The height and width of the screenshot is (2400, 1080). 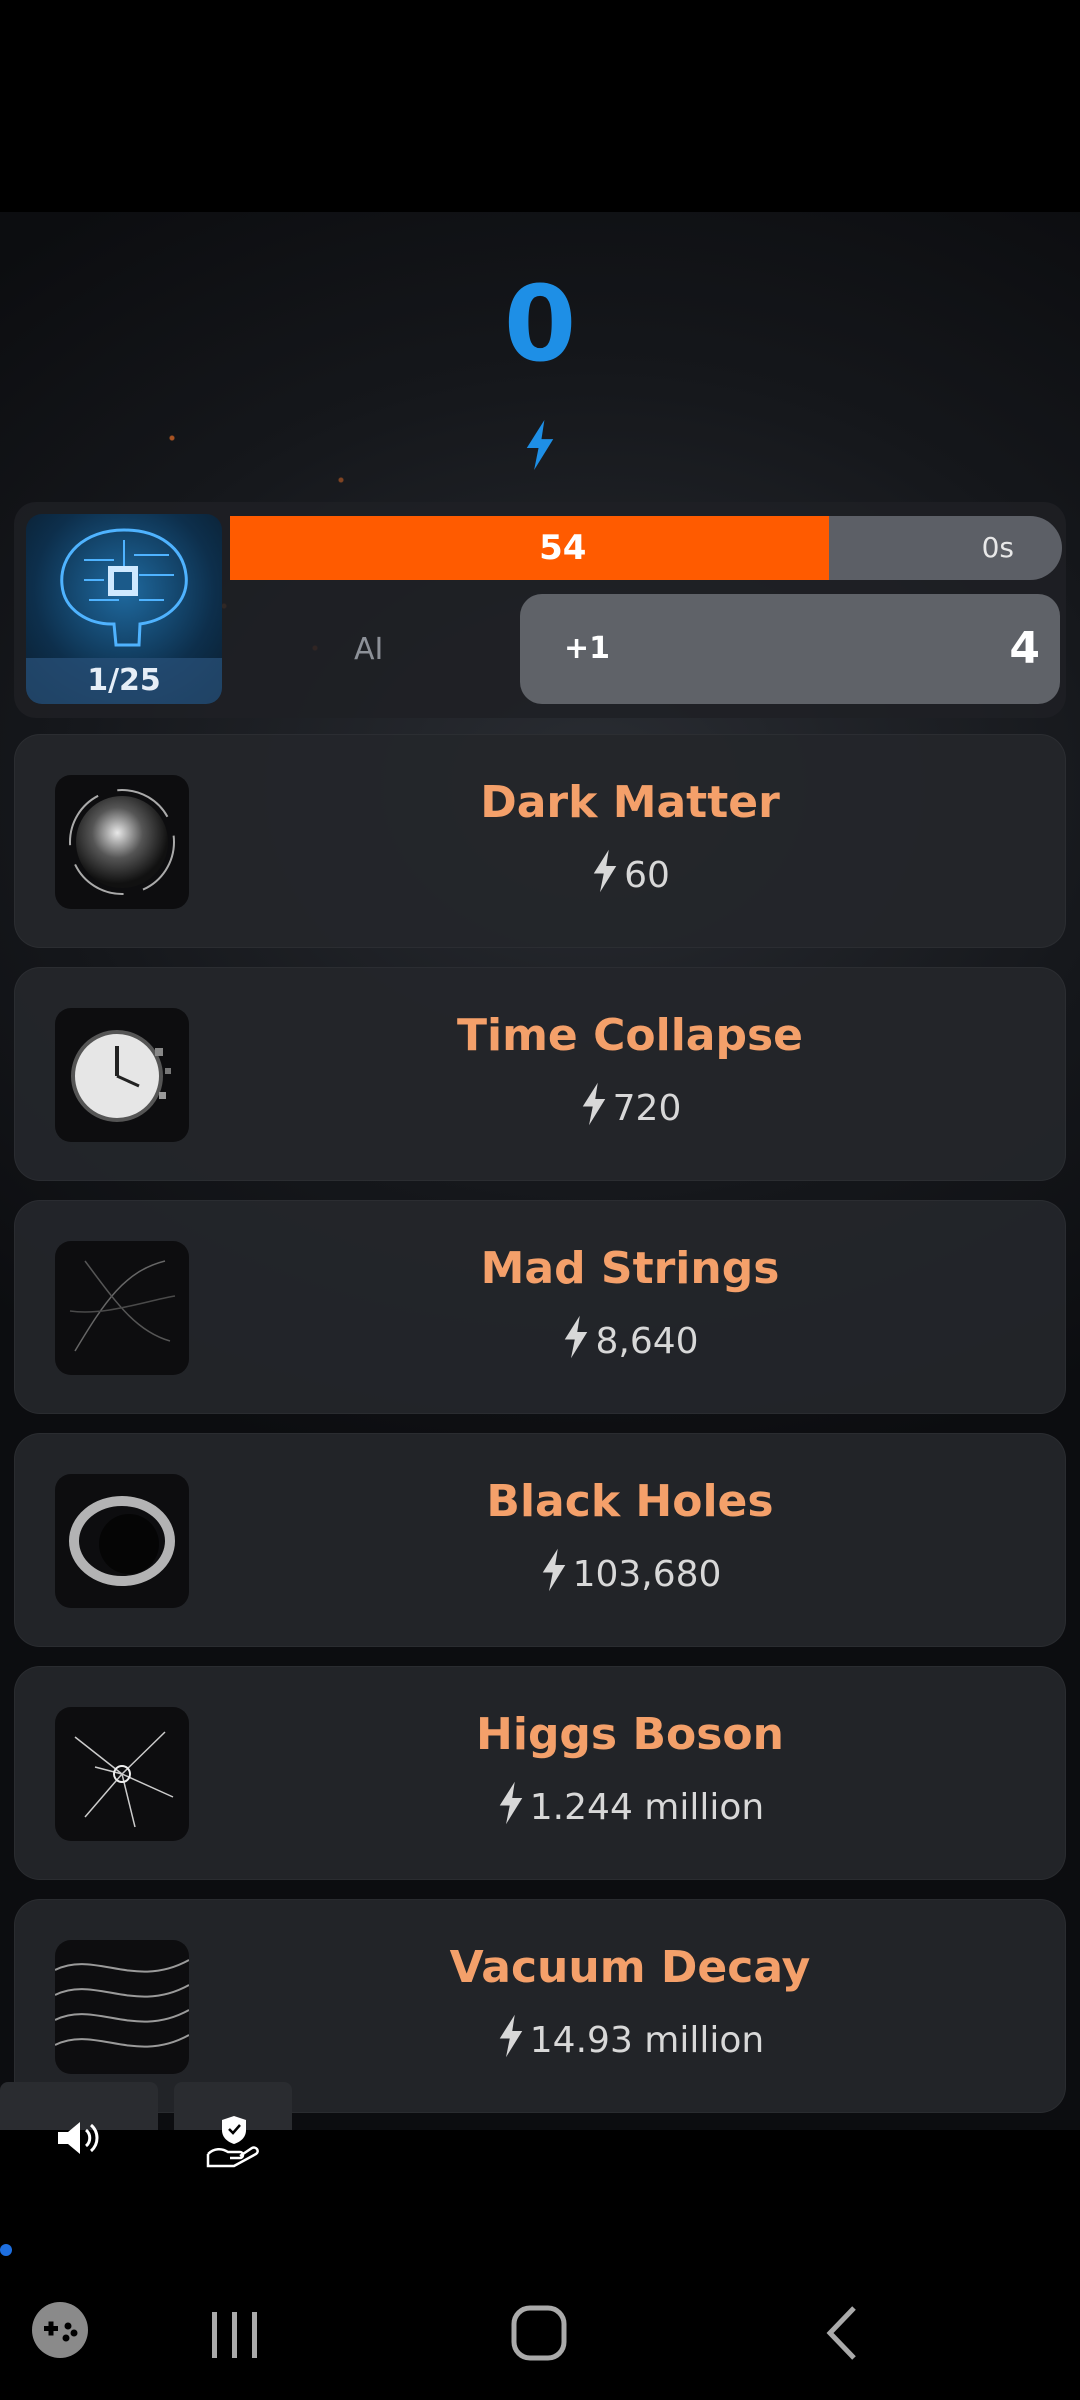 What do you see at coordinates (540, 1074) in the screenshot?
I see `generator-card-time-collapse: Time Collapse 720` at bounding box center [540, 1074].